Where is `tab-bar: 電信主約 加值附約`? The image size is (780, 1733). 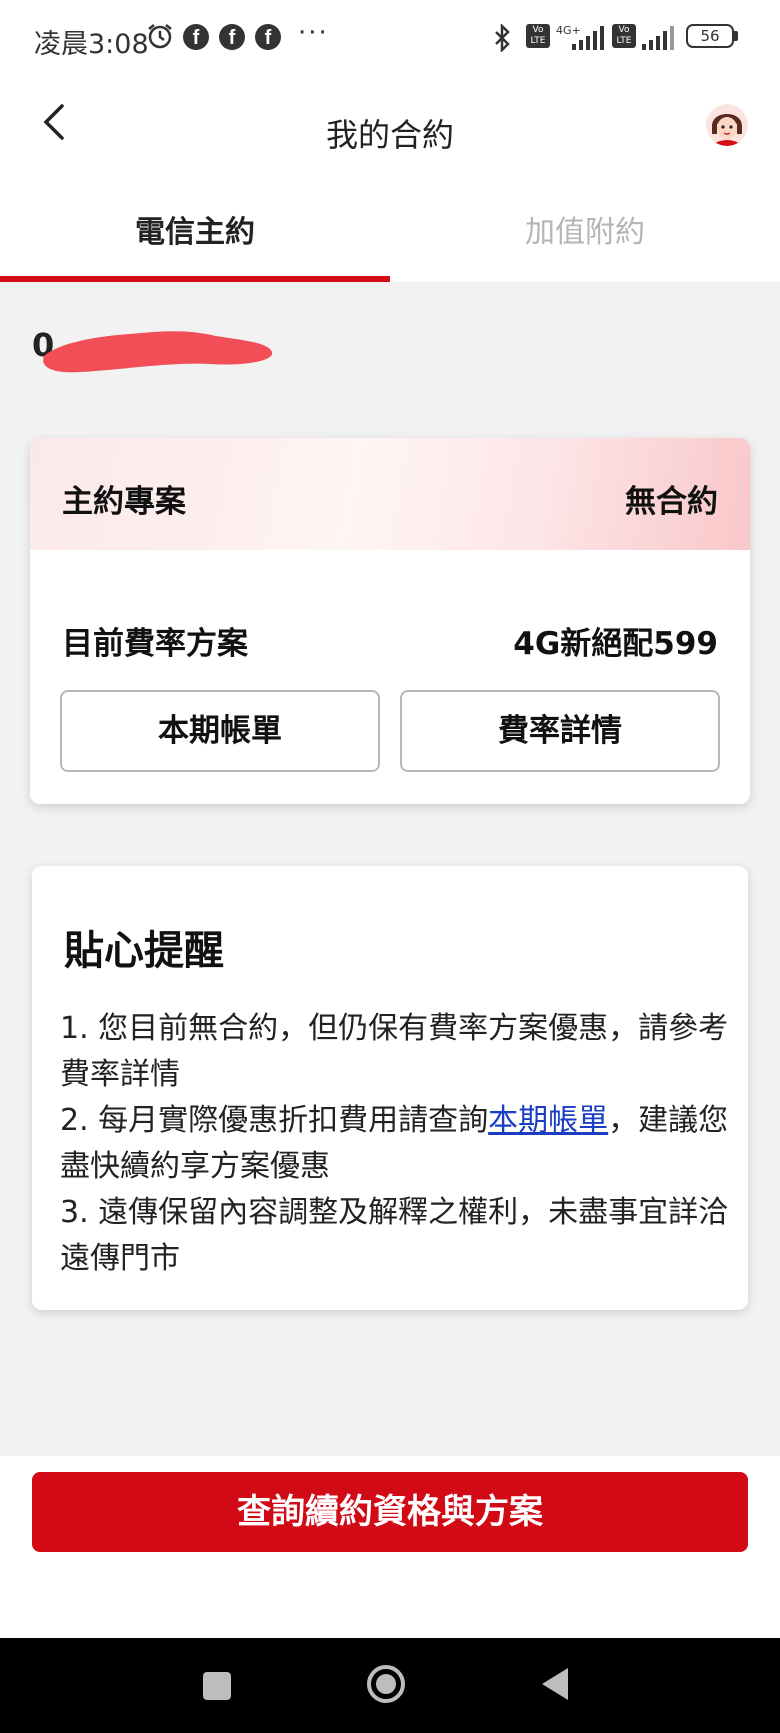
tab-bar: 電信主約 加值附約 is located at coordinates (390, 231).